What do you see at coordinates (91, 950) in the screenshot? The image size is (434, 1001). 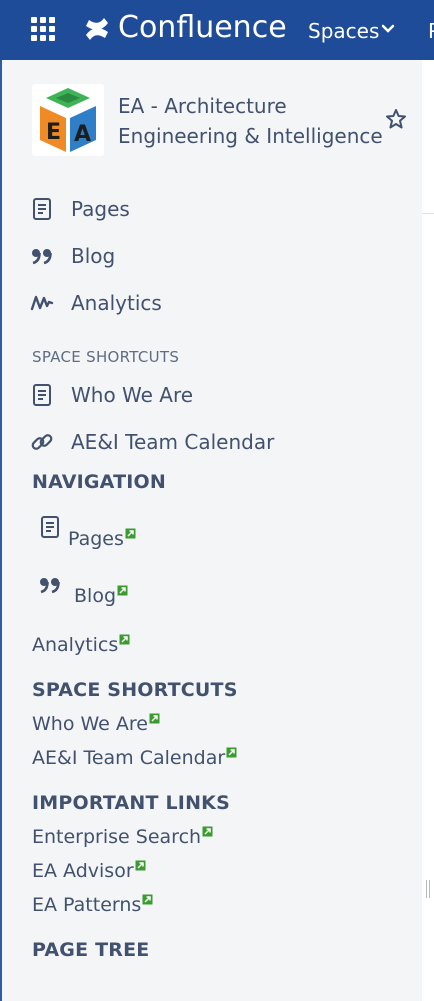 I see `page-tree-heading: PAGE TREE` at bounding box center [91, 950].